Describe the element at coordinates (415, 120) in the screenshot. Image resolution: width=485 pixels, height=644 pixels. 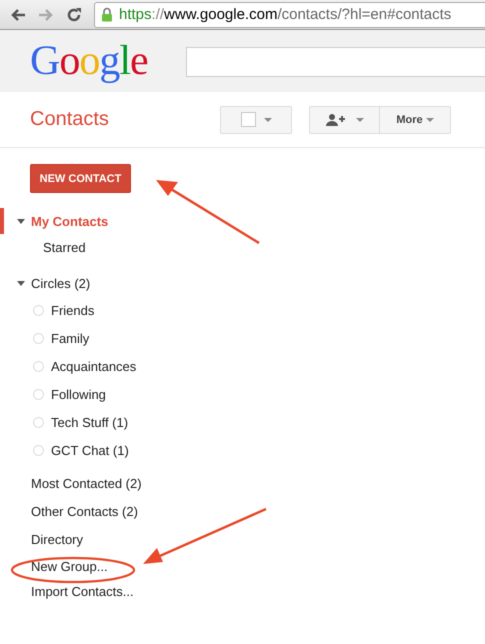
I see `more-button: More` at that location.